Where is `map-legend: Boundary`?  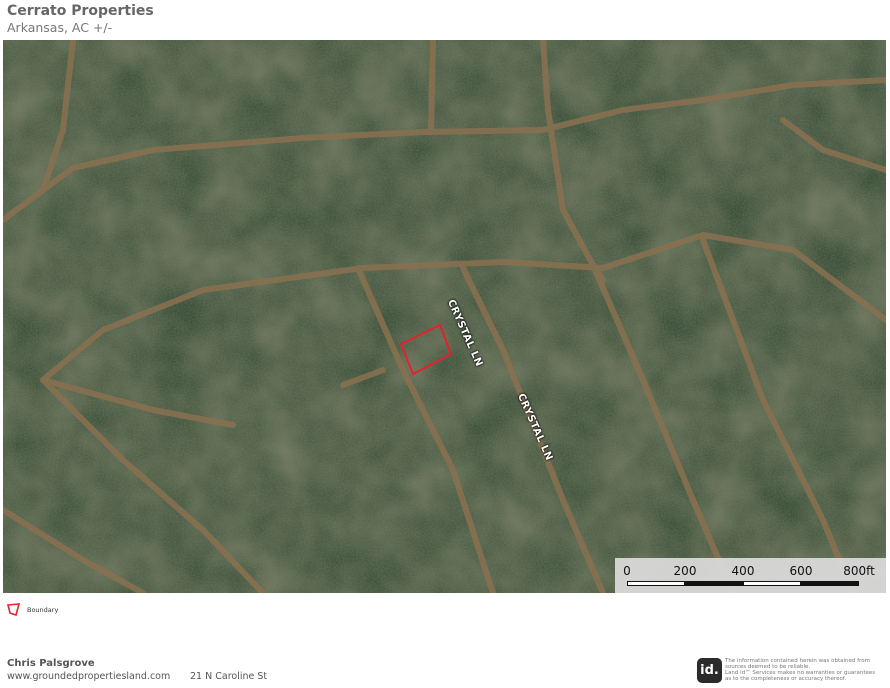 map-legend: Boundary is located at coordinates (32, 609).